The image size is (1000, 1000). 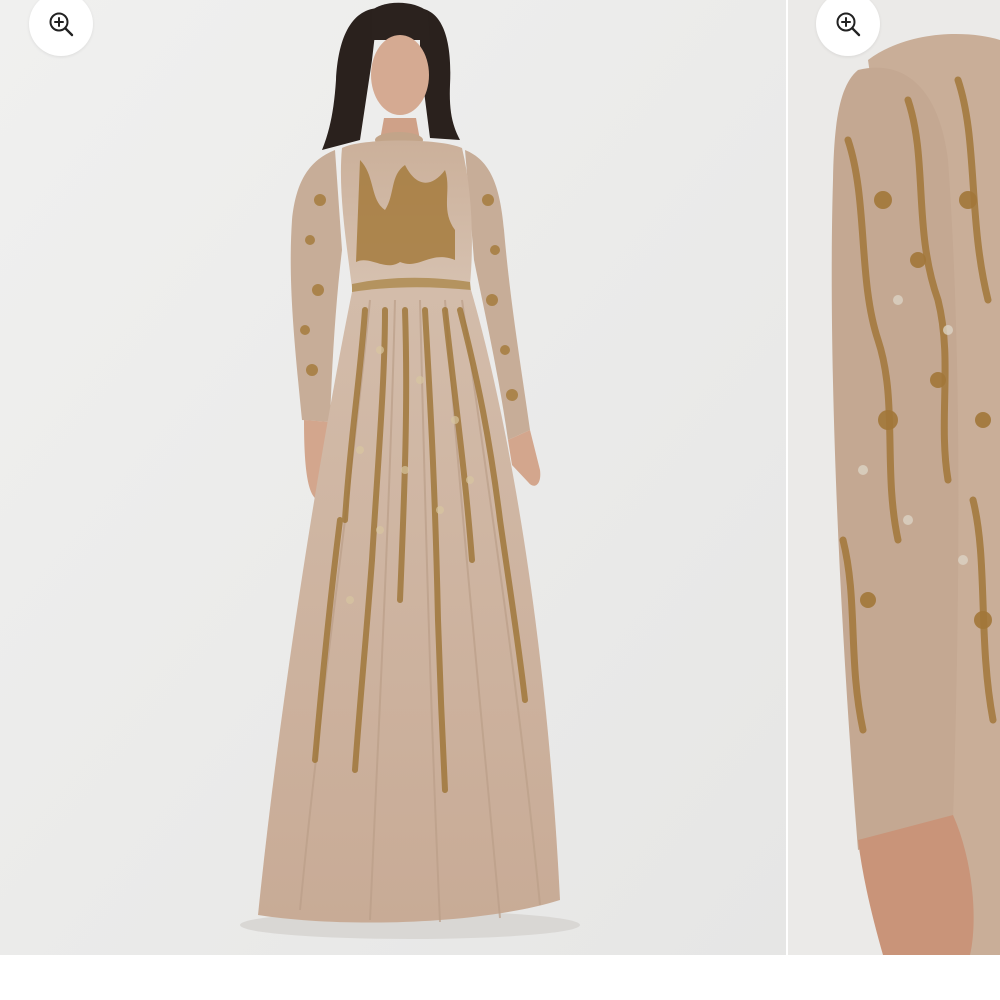 I want to click on gallery-footer-space, so click(x=500, y=977).